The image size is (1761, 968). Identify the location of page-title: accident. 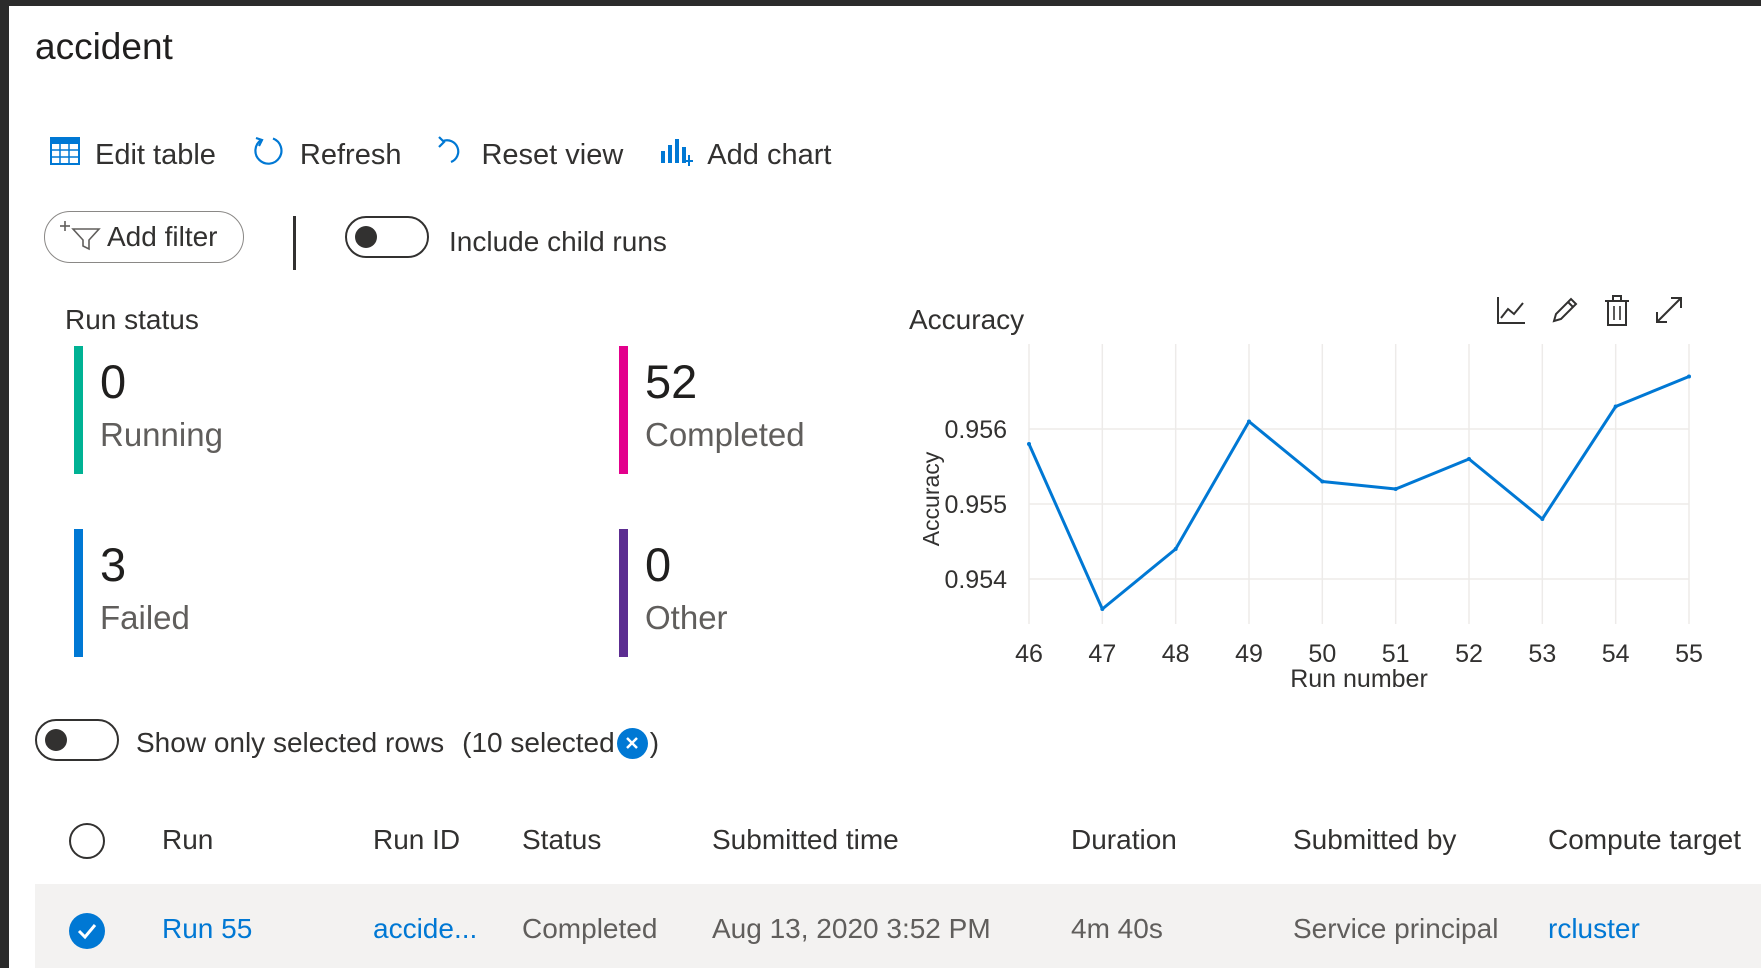
(104, 46).